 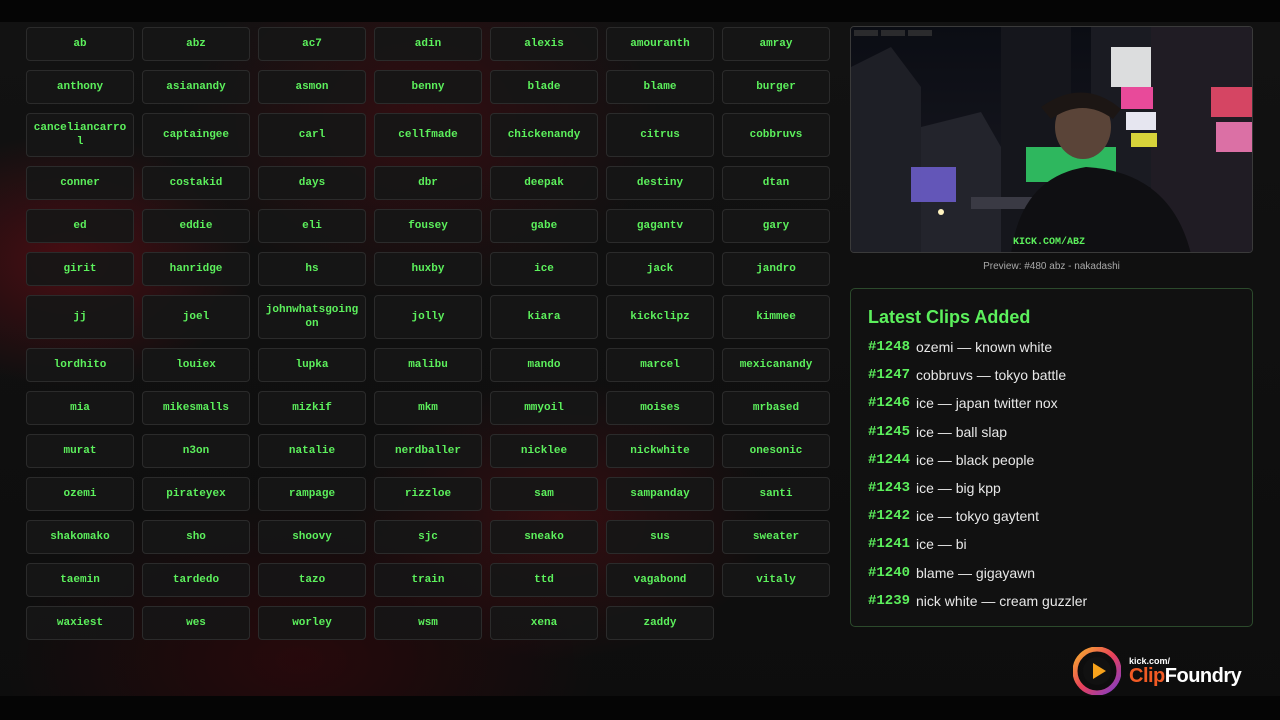 What do you see at coordinates (660, 317) in the screenshot?
I see `streamer-button: kickclipz` at bounding box center [660, 317].